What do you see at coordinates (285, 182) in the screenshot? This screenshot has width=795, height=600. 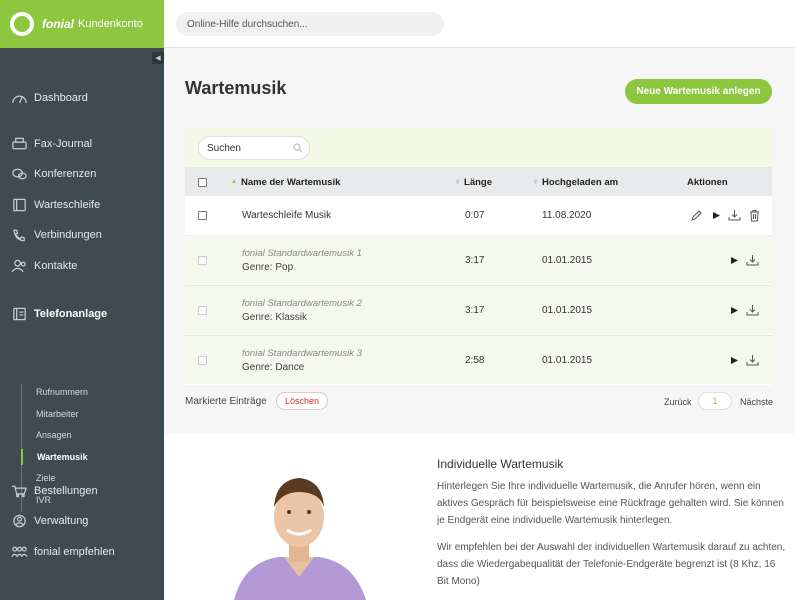 I see `column-name-header: ▲ Name der Wartemusik` at bounding box center [285, 182].